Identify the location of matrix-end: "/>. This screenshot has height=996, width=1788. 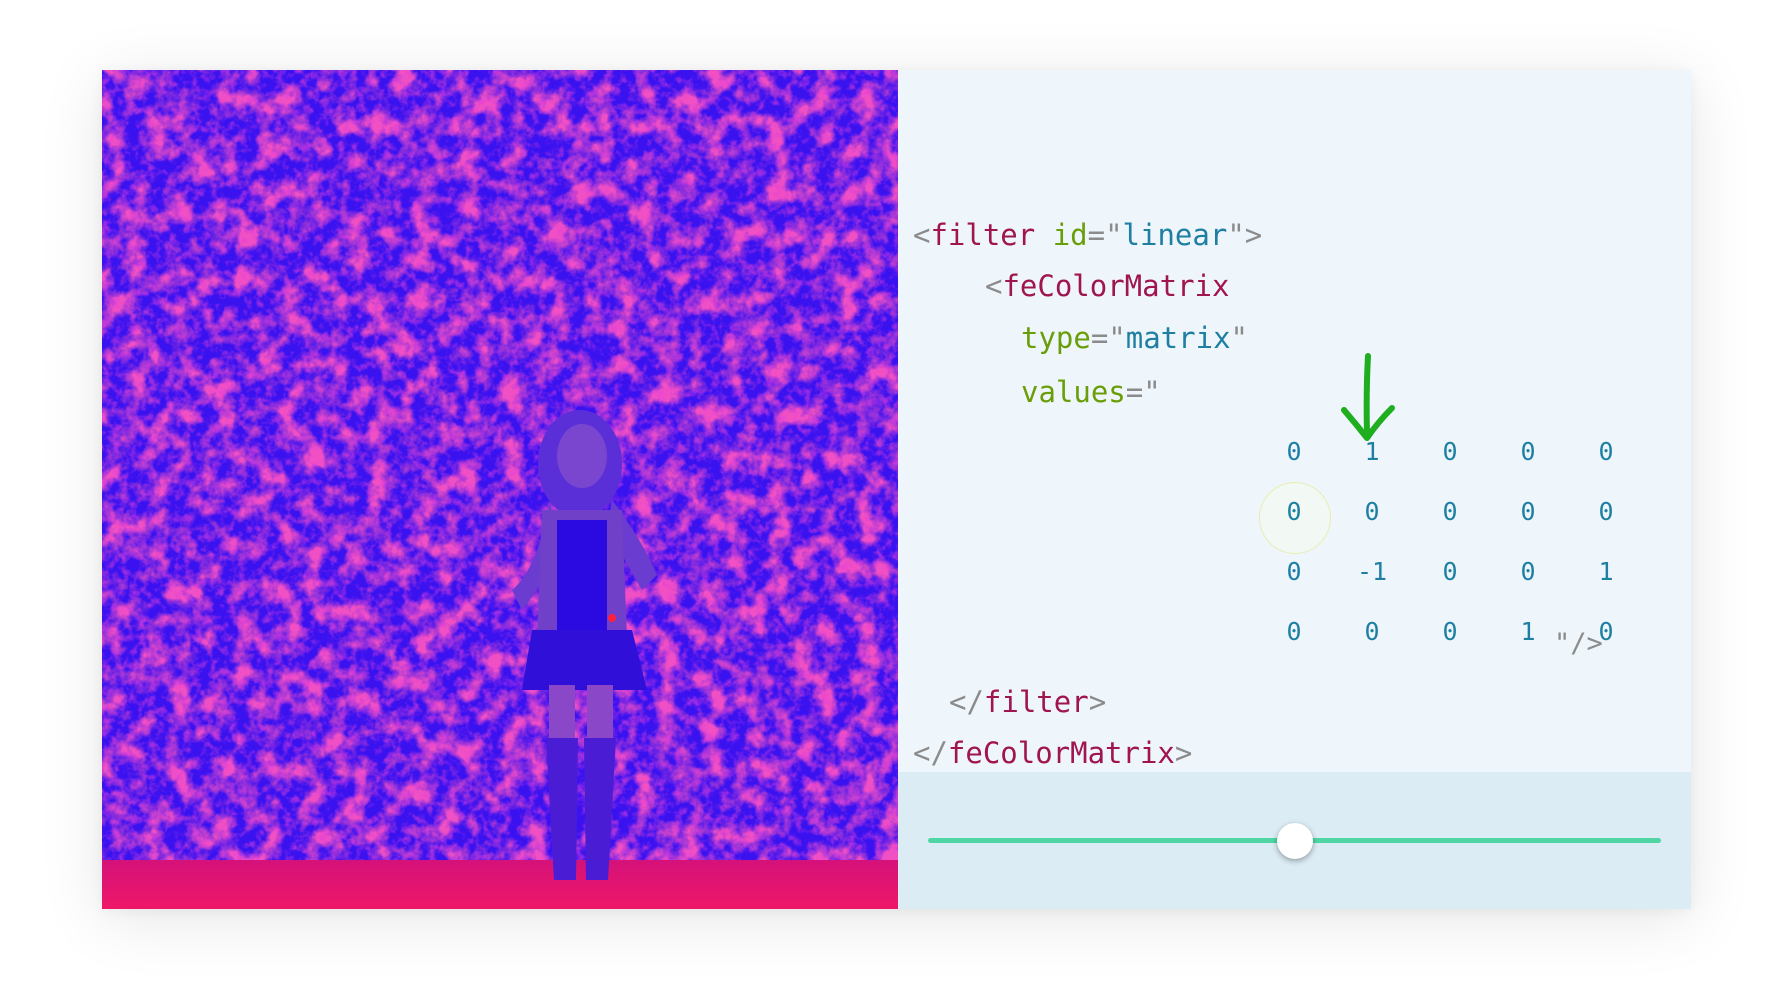
(1578, 643).